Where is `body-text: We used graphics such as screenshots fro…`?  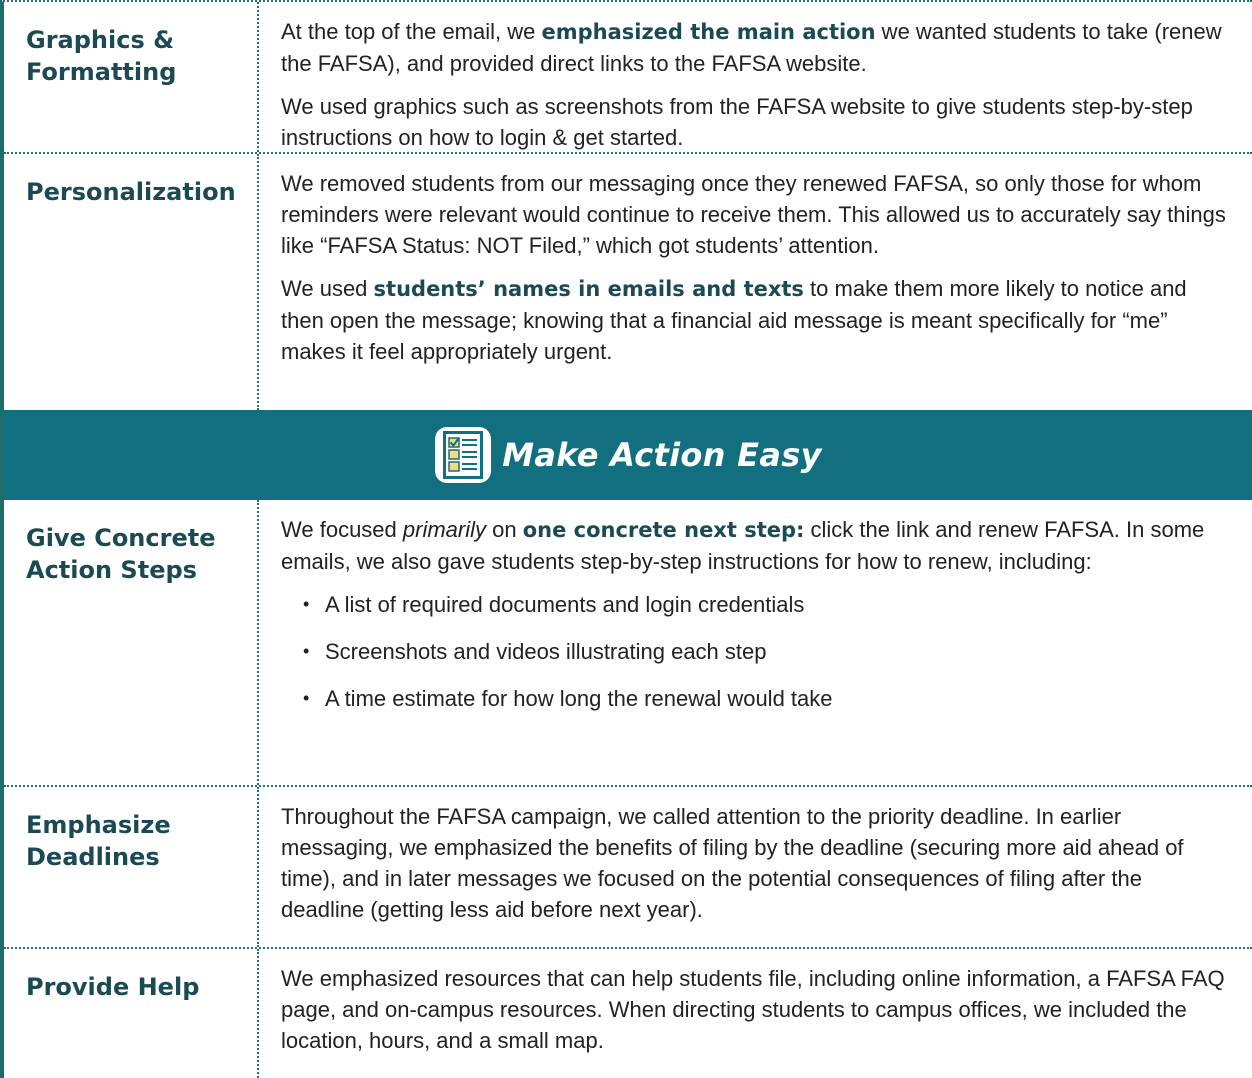
body-text: We used graphics such as screenshots fro… is located at coordinates (737, 122).